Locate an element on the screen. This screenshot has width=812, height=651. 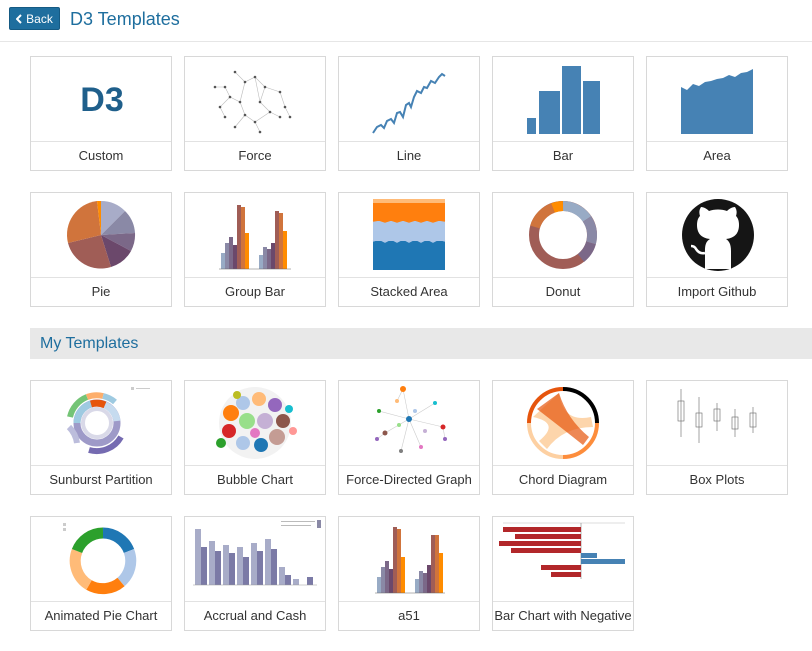
negative-bar-thumbnail is located at coordinates (563, 559).